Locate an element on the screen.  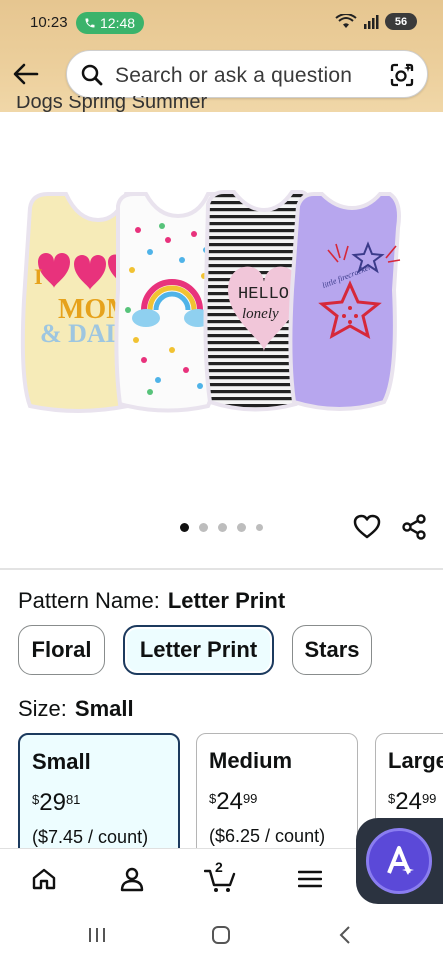
status-bar: 10:23 12:48 56 is located at coordinates (221, 23).